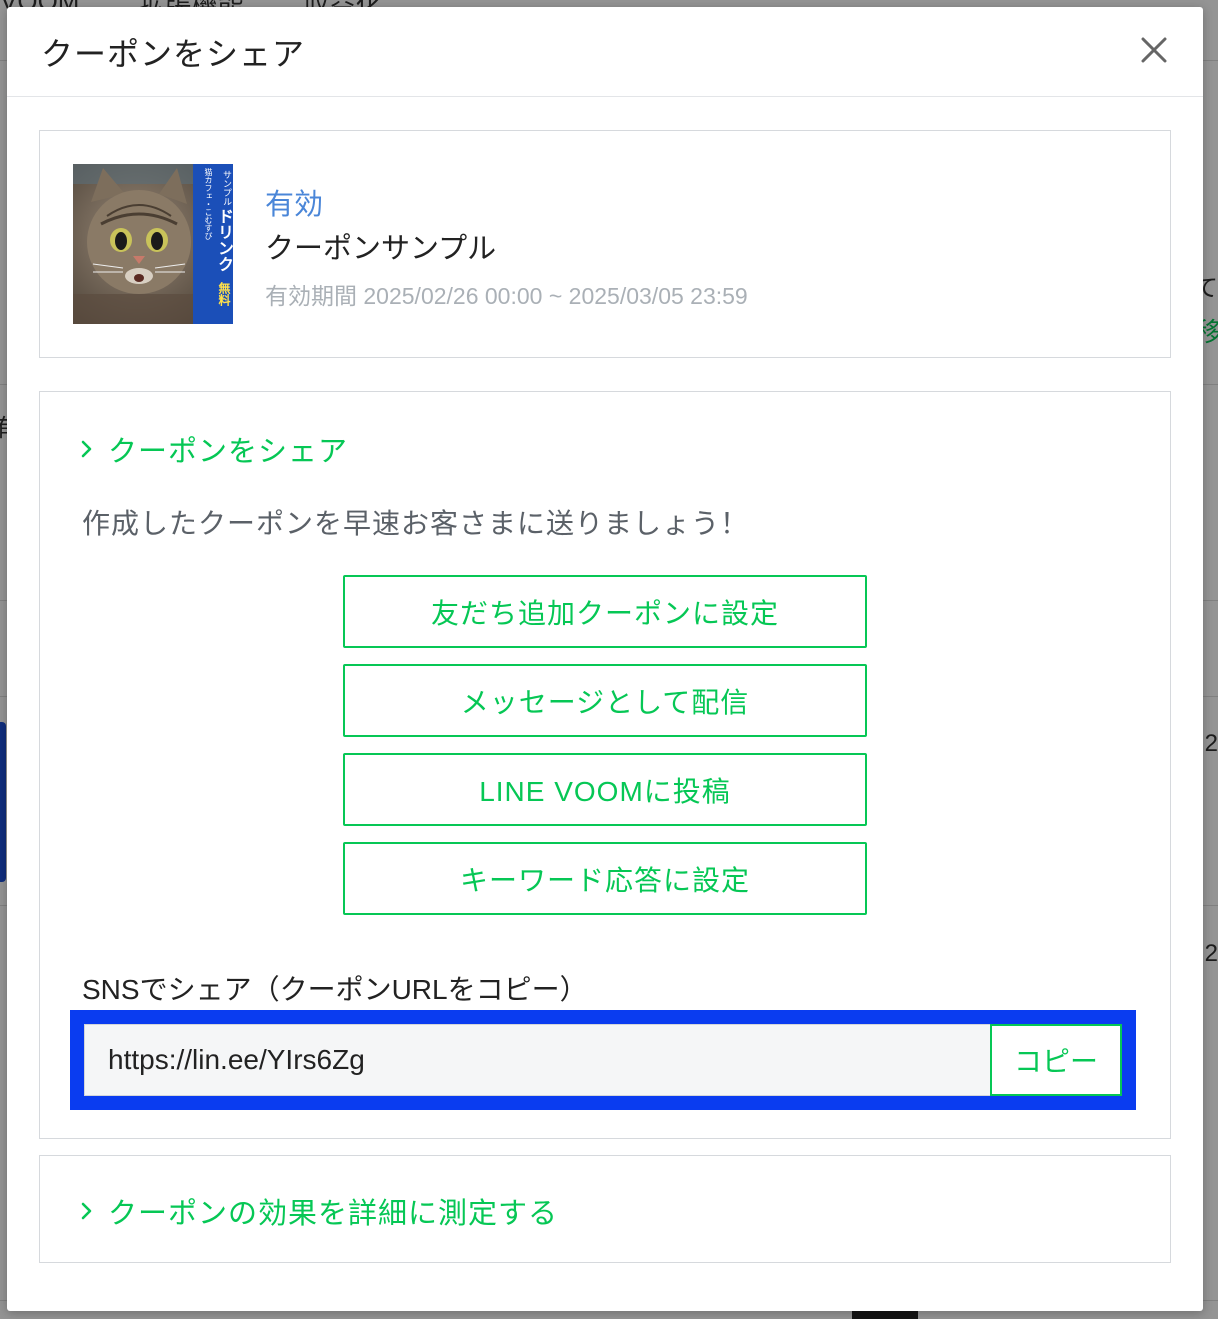 This screenshot has height=1319, width=1218. Describe the element at coordinates (173, 54) in the screenshot. I see `modal-title: クーポンをシェア` at that location.